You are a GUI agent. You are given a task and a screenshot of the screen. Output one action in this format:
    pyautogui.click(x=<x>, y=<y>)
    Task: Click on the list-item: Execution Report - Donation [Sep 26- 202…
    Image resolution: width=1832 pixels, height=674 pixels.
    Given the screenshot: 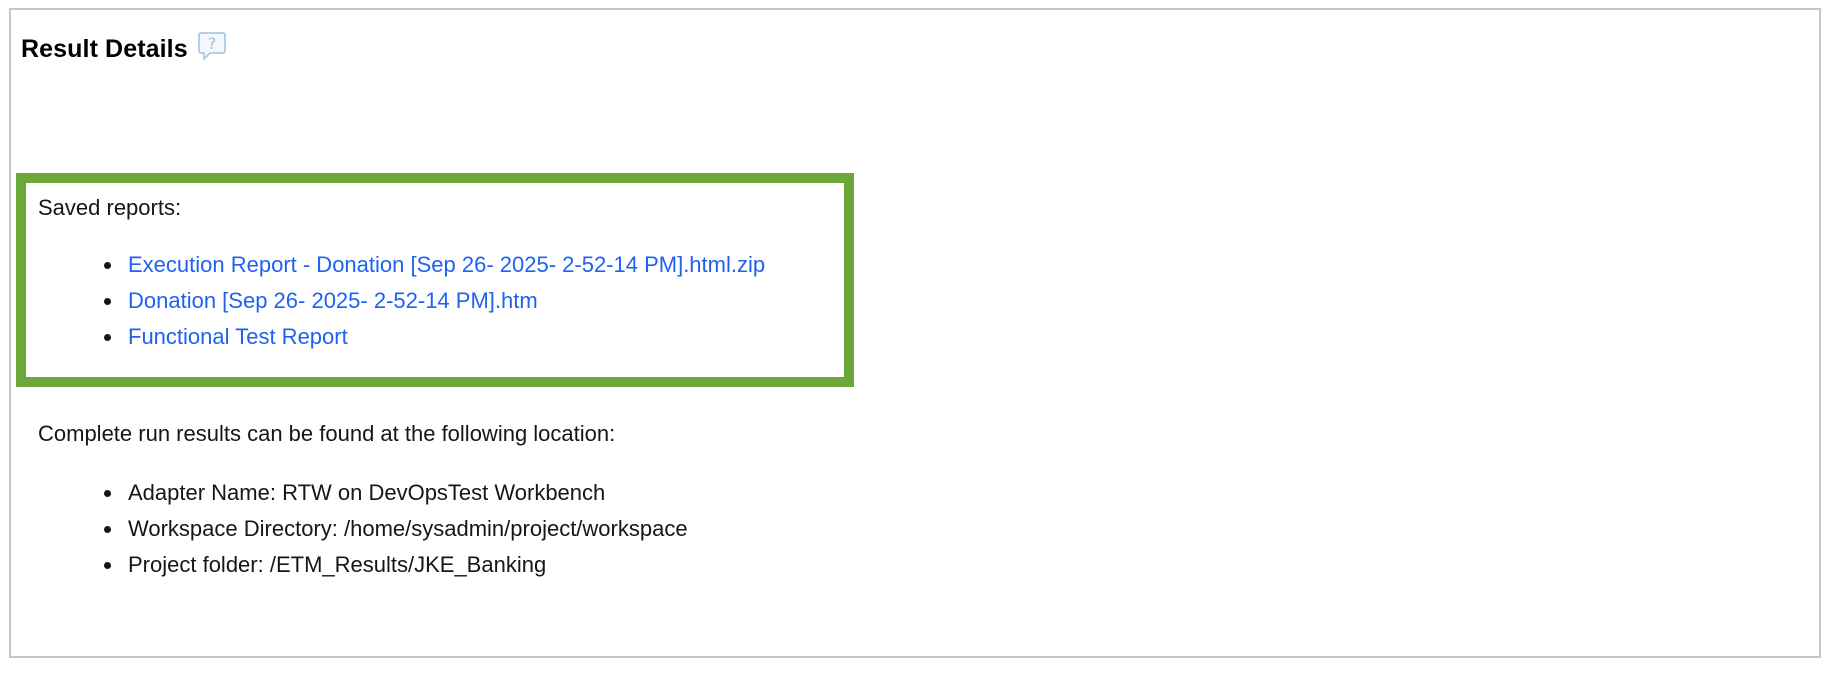 What is the action you would take?
    pyautogui.click(x=434, y=265)
    